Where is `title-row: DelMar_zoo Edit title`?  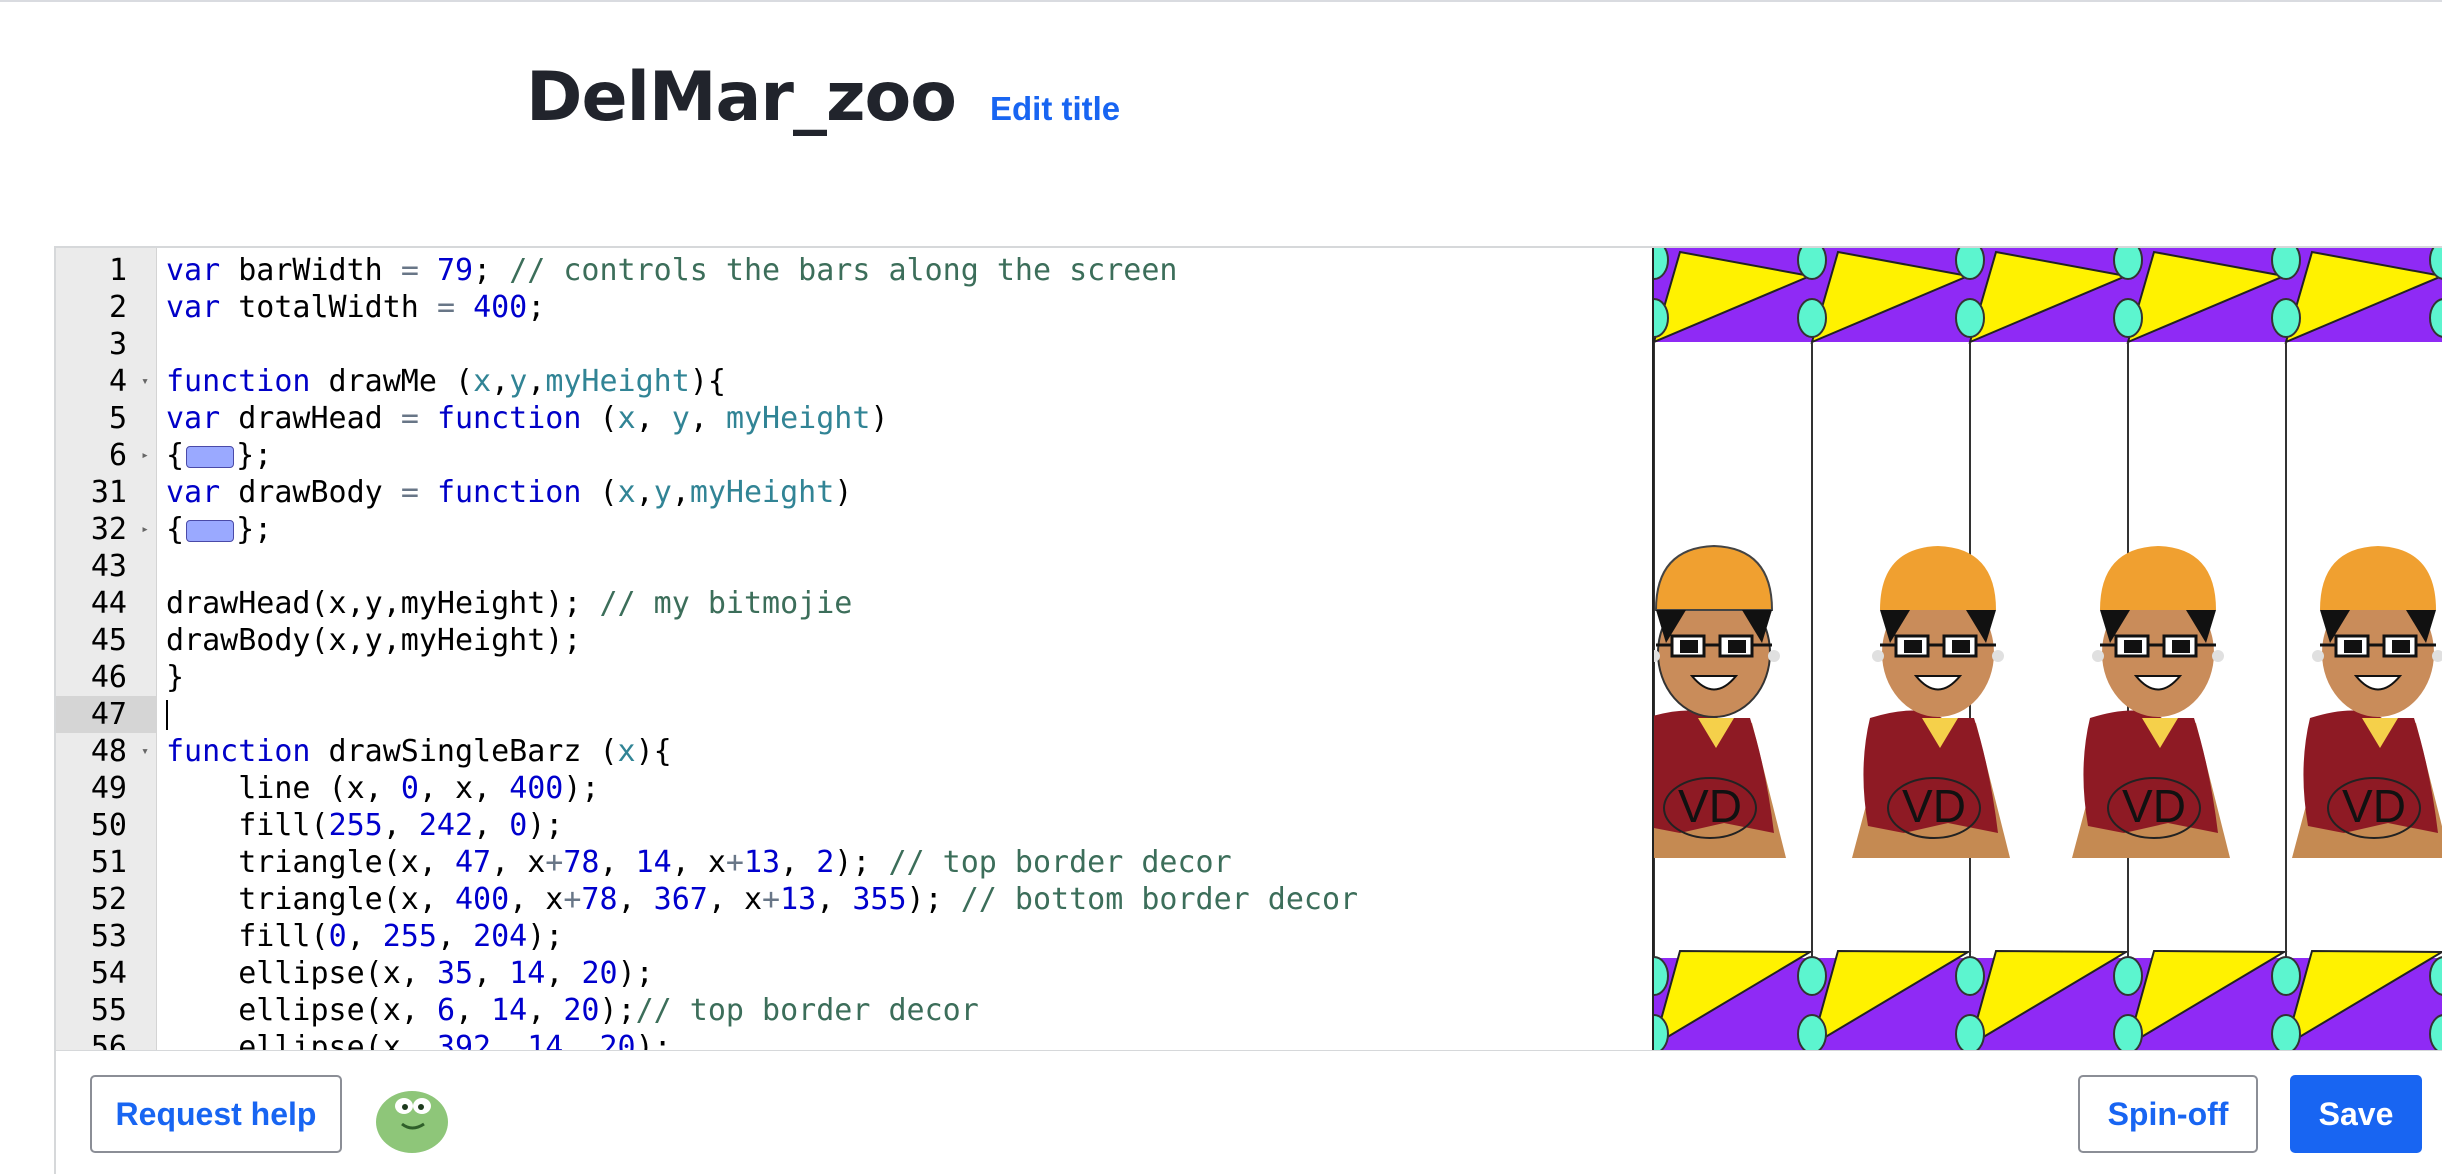
title-row: DelMar_zoo Edit title is located at coordinates (823, 97).